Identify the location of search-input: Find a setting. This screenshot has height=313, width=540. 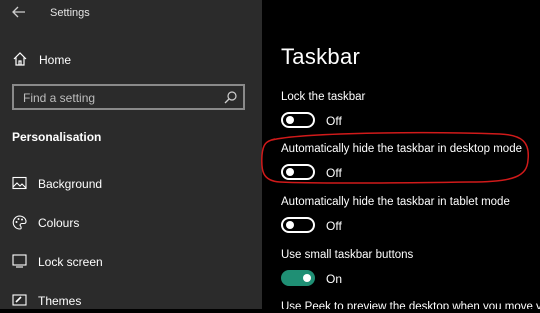
(128, 97).